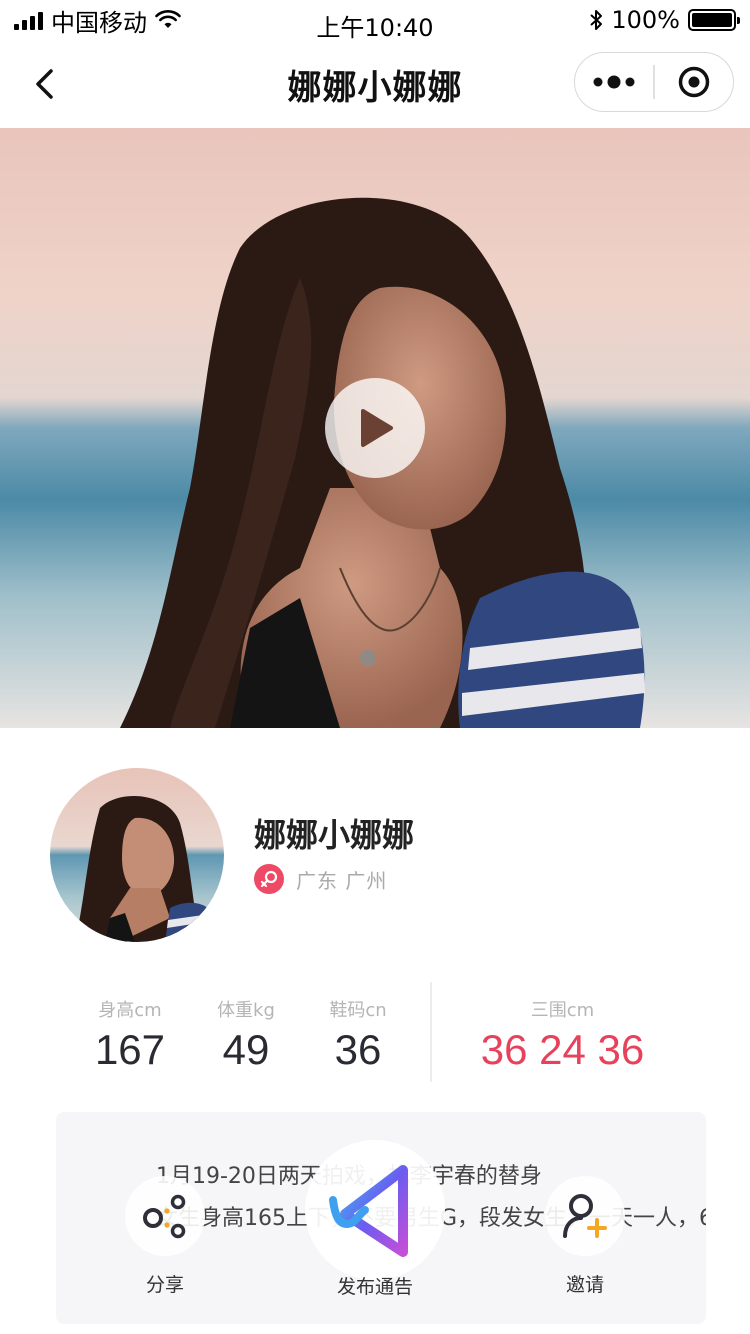 The height and width of the screenshot is (1334, 750). I want to click on stat-shoe-value: 36, so click(358, 1049).